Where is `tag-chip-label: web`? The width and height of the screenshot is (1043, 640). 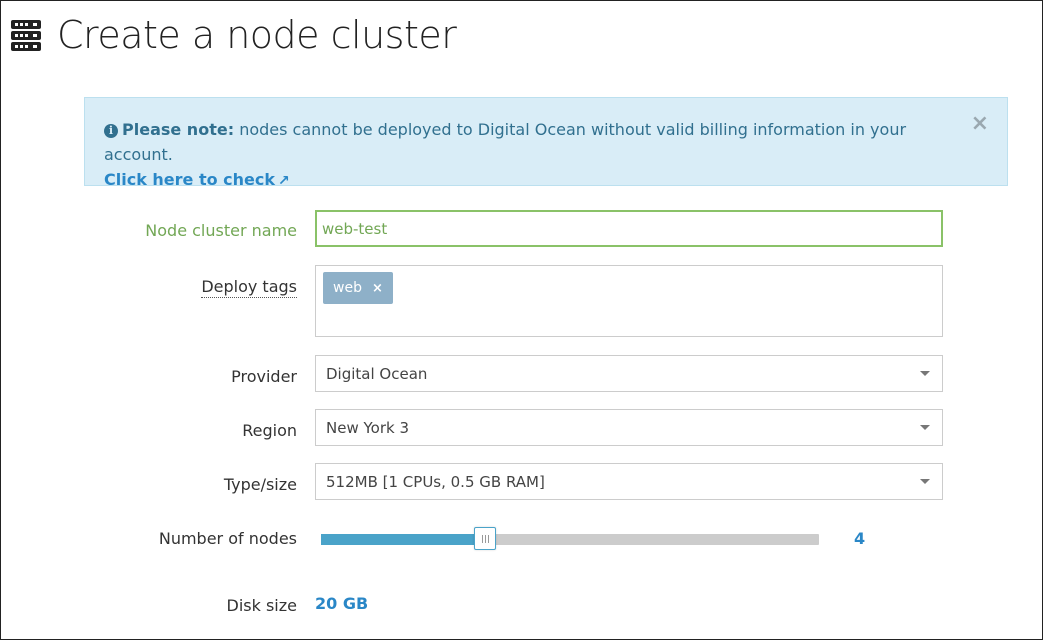
tag-chip-label: web is located at coordinates (347, 288).